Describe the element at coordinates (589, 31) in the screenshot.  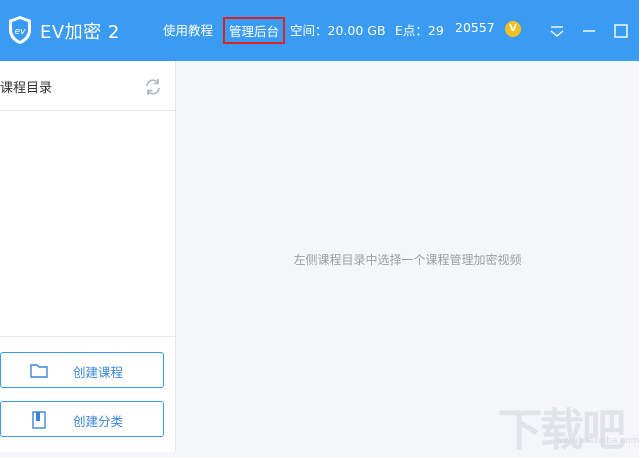
I see `minimize-icon` at that location.